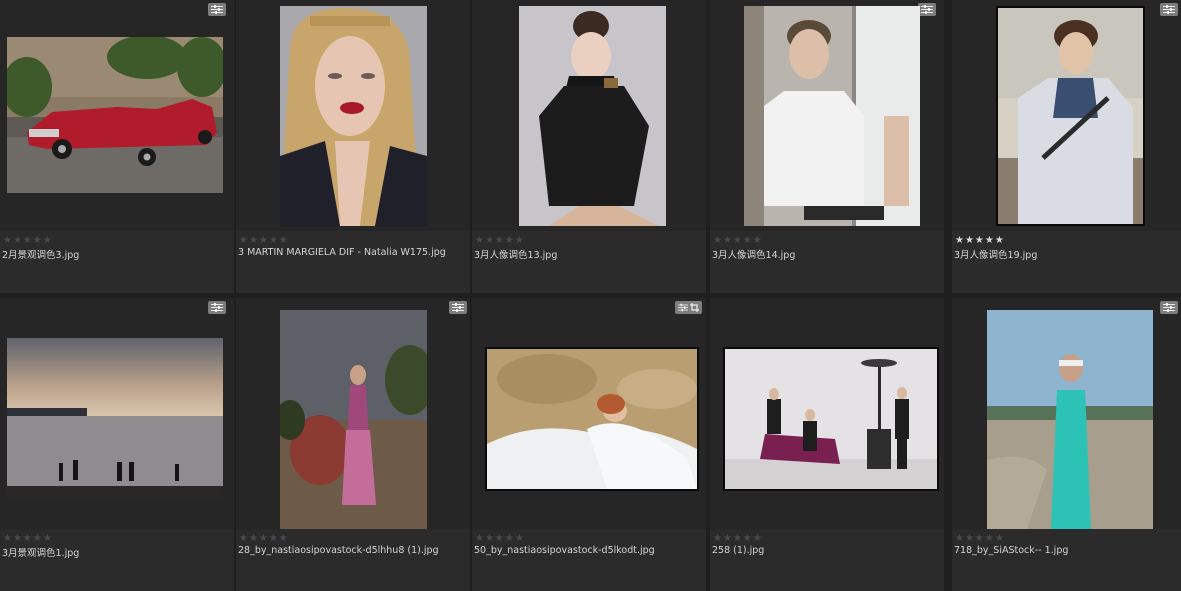 The width and height of the screenshot is (1181, 591). What do you see at coordinates (41, 255) in the screenshot?
I see `filename-label: 2月景观调色3.jpg` at bounding box center [41, 255].